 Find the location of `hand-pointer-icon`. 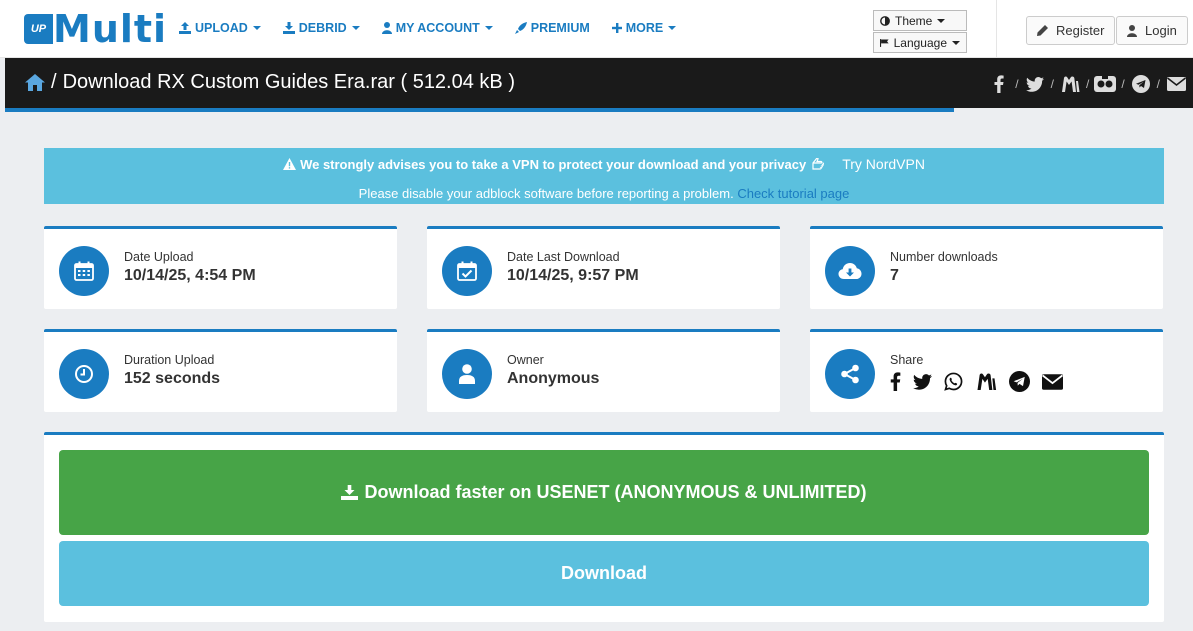

hand-pointer-icon is located at coordinates (818, 164).